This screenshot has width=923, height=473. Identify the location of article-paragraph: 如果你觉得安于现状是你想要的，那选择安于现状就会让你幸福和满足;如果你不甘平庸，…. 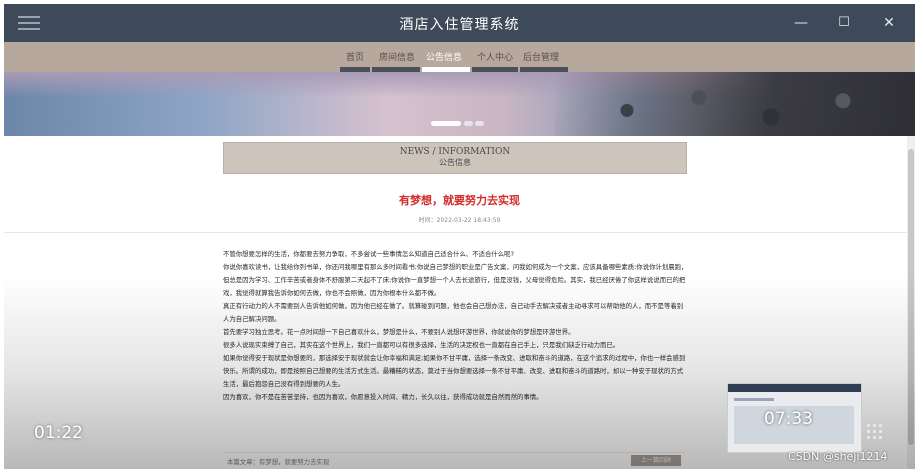
(454, 371).